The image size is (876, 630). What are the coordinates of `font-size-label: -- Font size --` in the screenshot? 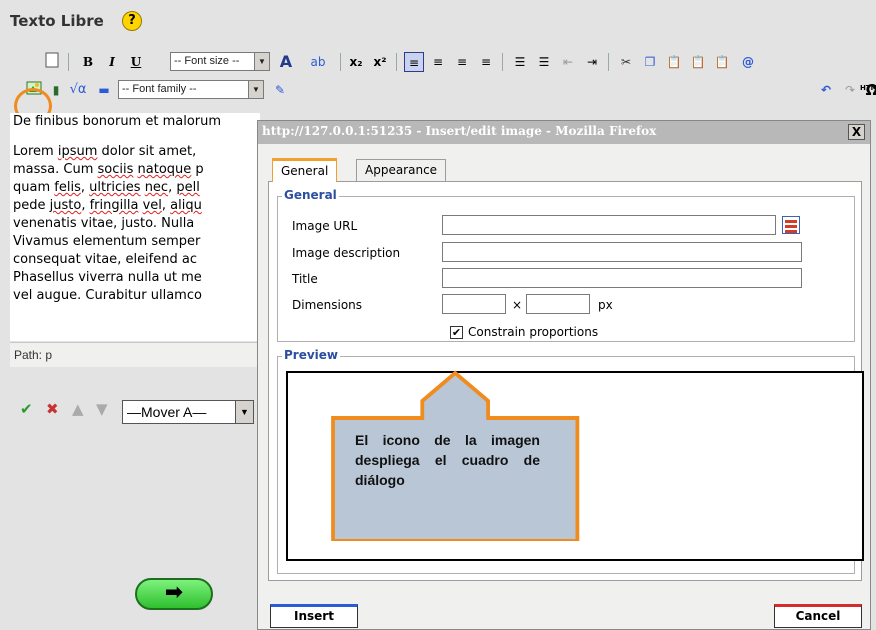 It's located at (207, 61).